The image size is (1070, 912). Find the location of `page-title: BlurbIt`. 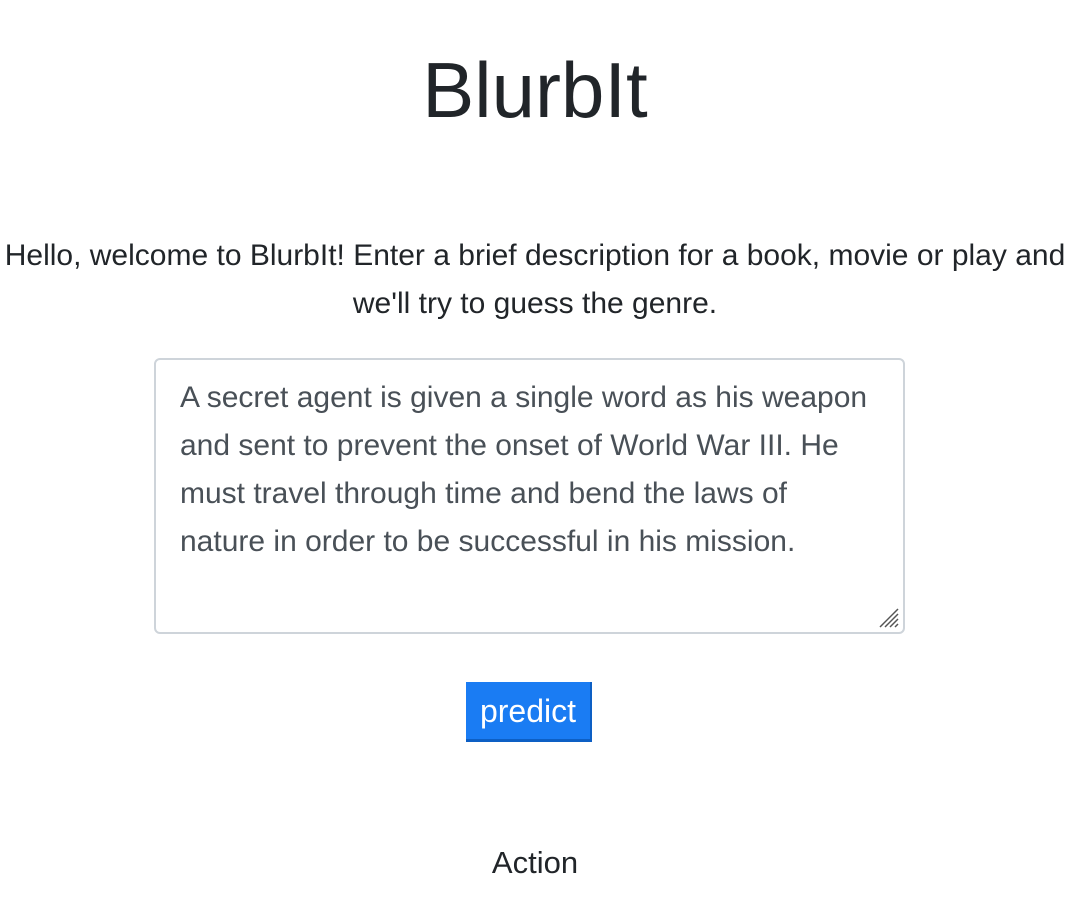

page-title: BlurbIt is located at coordinates (535, 90).